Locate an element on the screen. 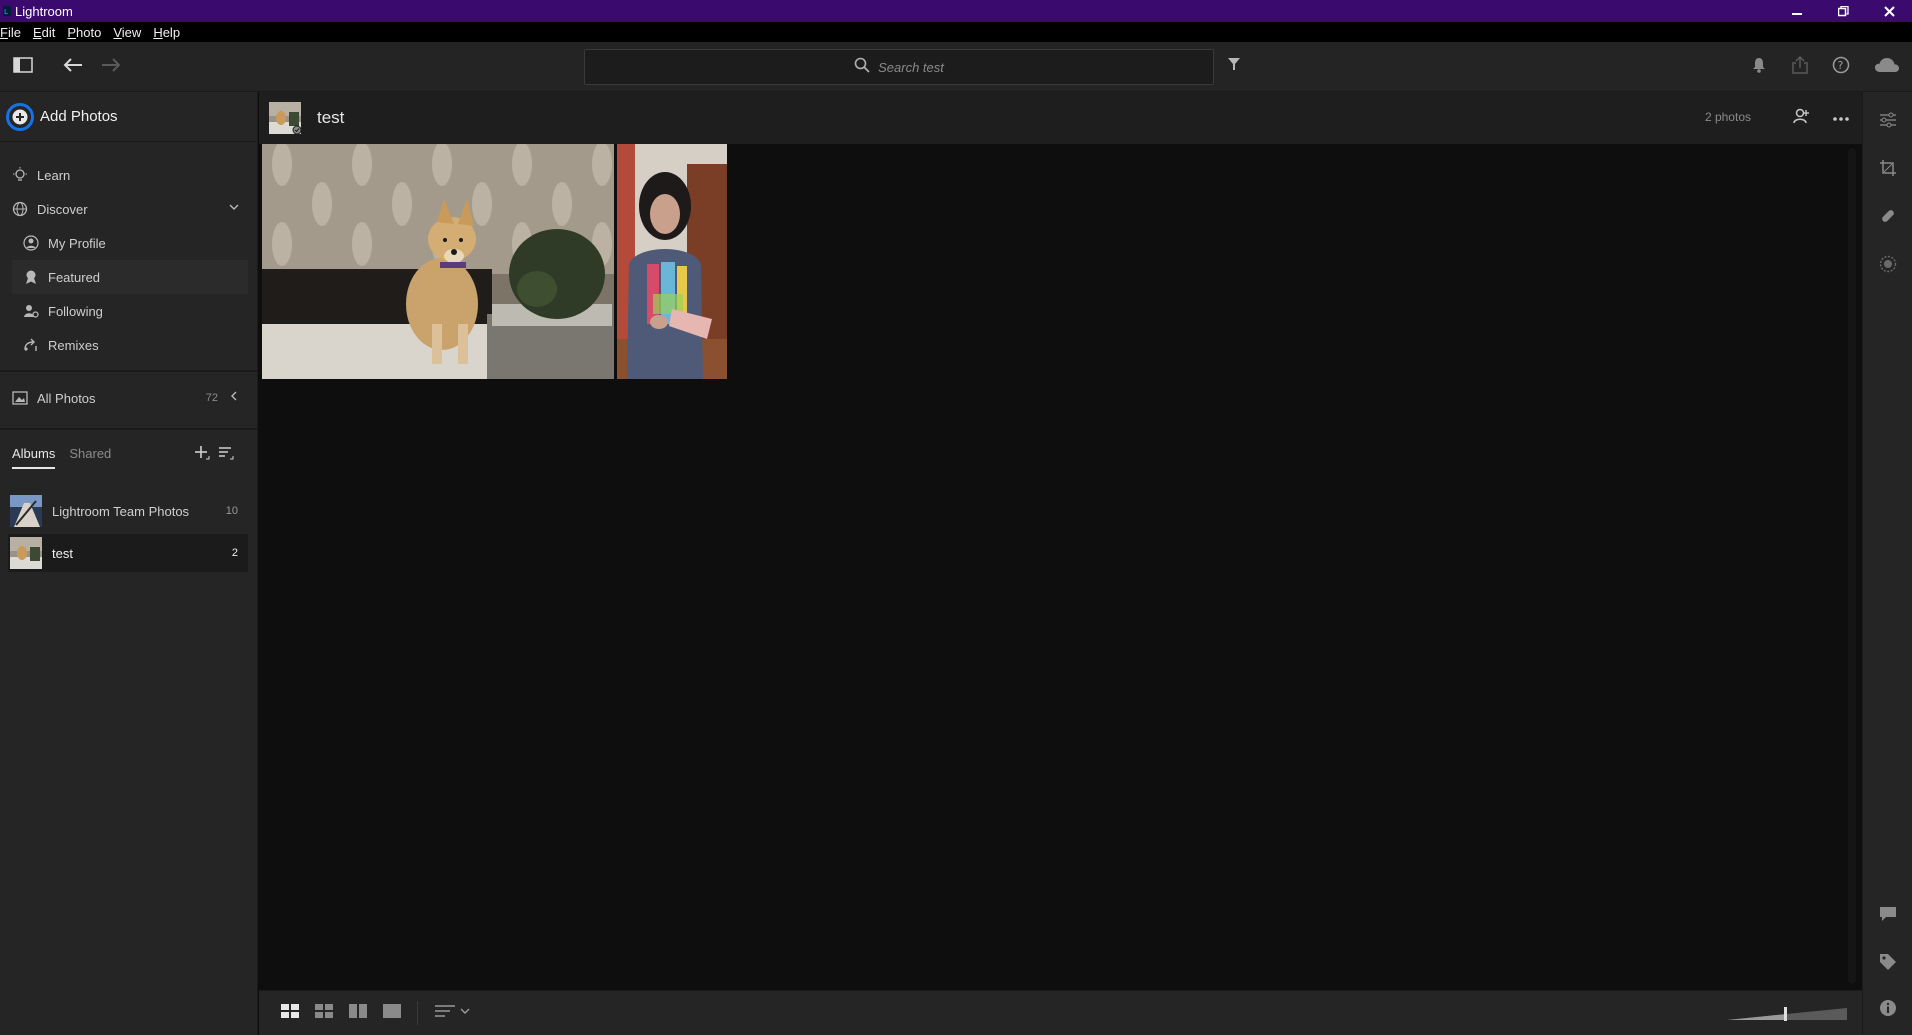 Image resolution: width=1912 pixels, height=1035 pixels. add-photos-label: Add Photos is located at coordinates (79, 116).